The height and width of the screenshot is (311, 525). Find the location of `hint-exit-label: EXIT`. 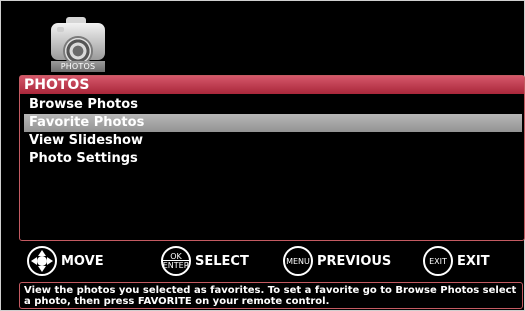

hint-exit-label: EXIT is located at coordinates (473, 261).